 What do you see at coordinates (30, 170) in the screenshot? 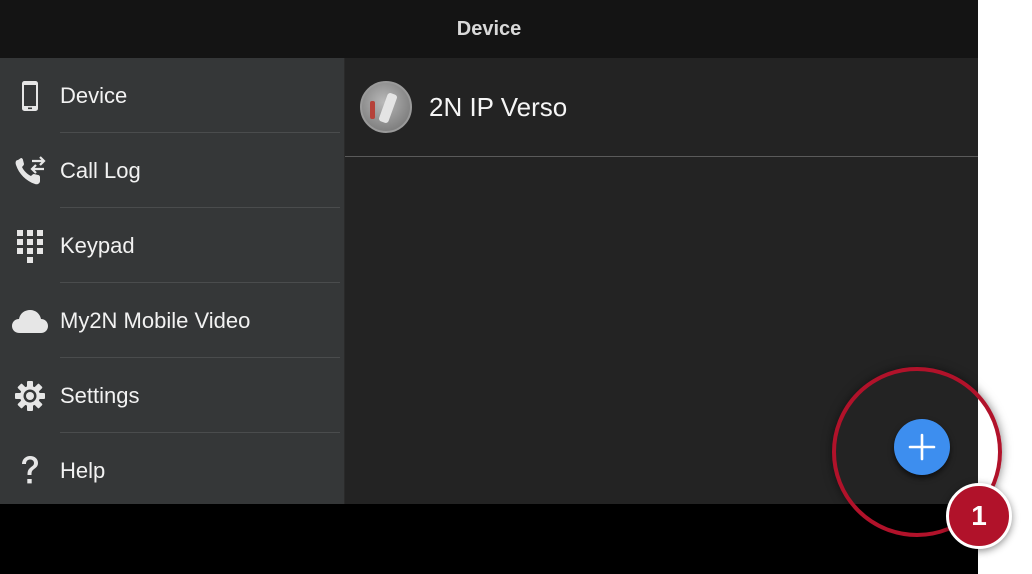
I see `call-log-icon` at bounding box center [30, 170].